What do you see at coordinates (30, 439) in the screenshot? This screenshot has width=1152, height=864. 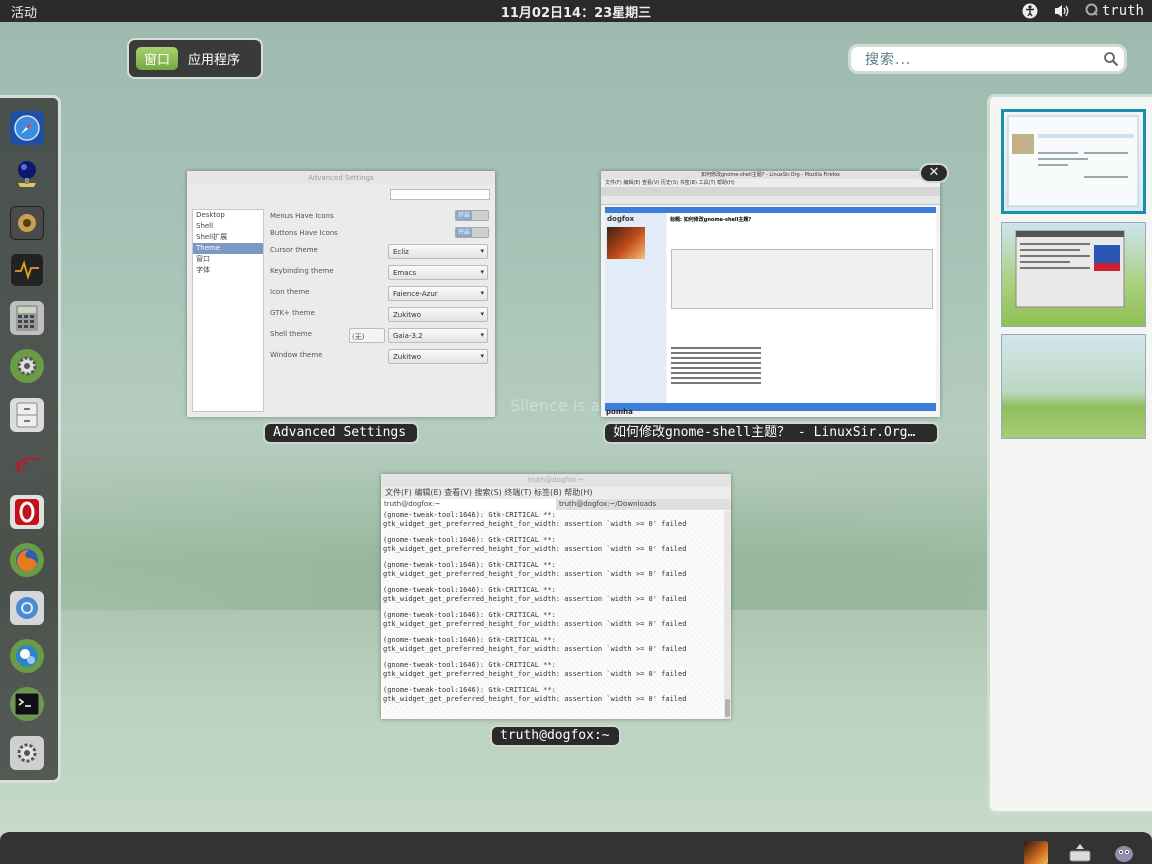 I see `dash: e` at bounding box center [30, 439].